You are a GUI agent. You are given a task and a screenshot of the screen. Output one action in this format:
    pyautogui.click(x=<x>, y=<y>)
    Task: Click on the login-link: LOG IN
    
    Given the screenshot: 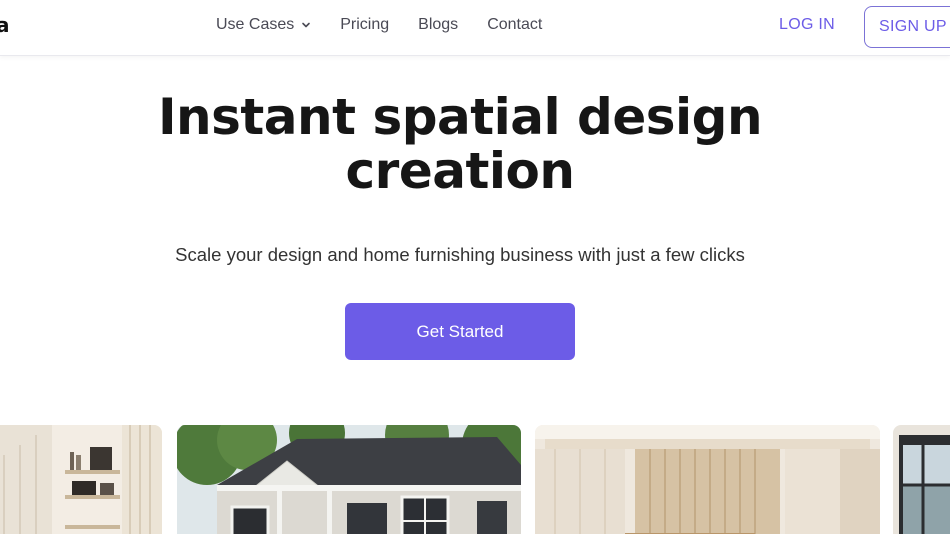 What is the action you would take?
    pyautogui.click(x=807, y=25)
    